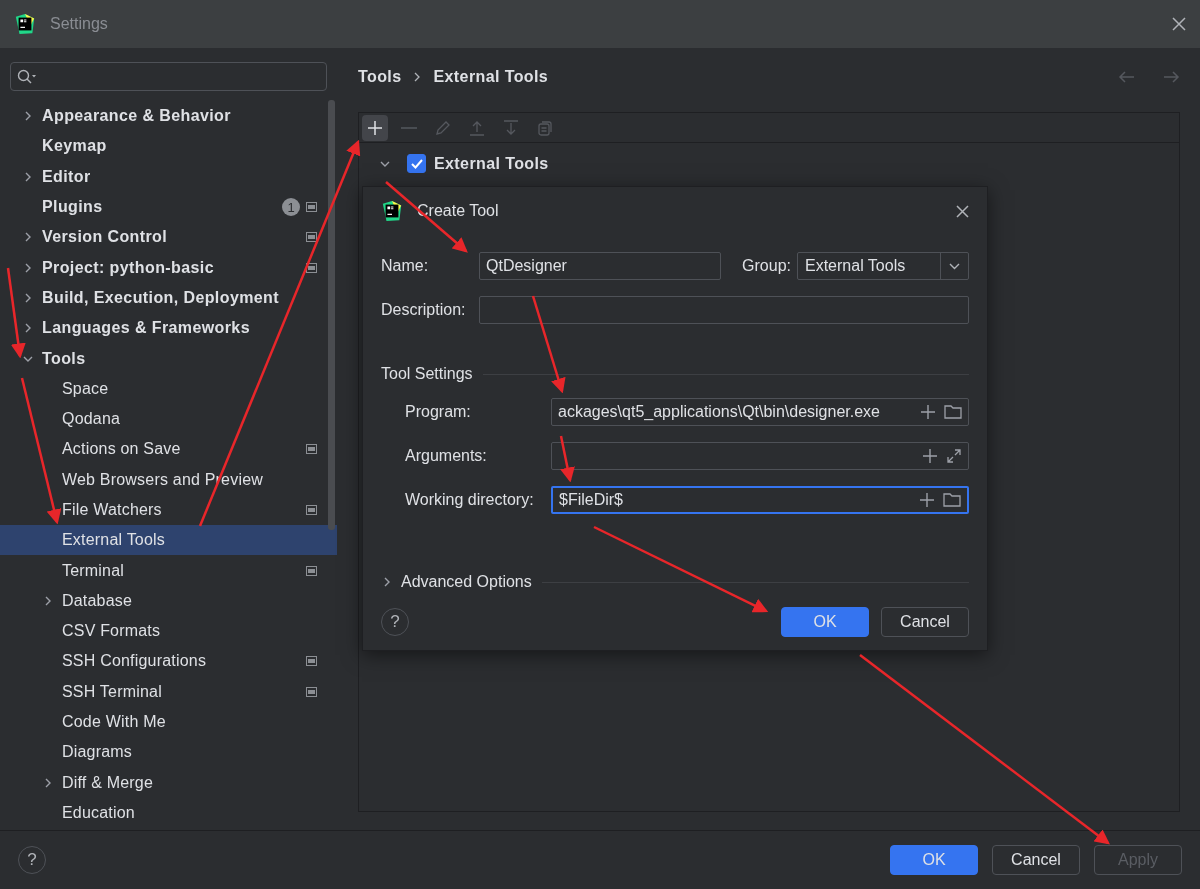 The width and height of the screenshot is (1200, 889). I want to click on expand-icon, so click(954, 456).